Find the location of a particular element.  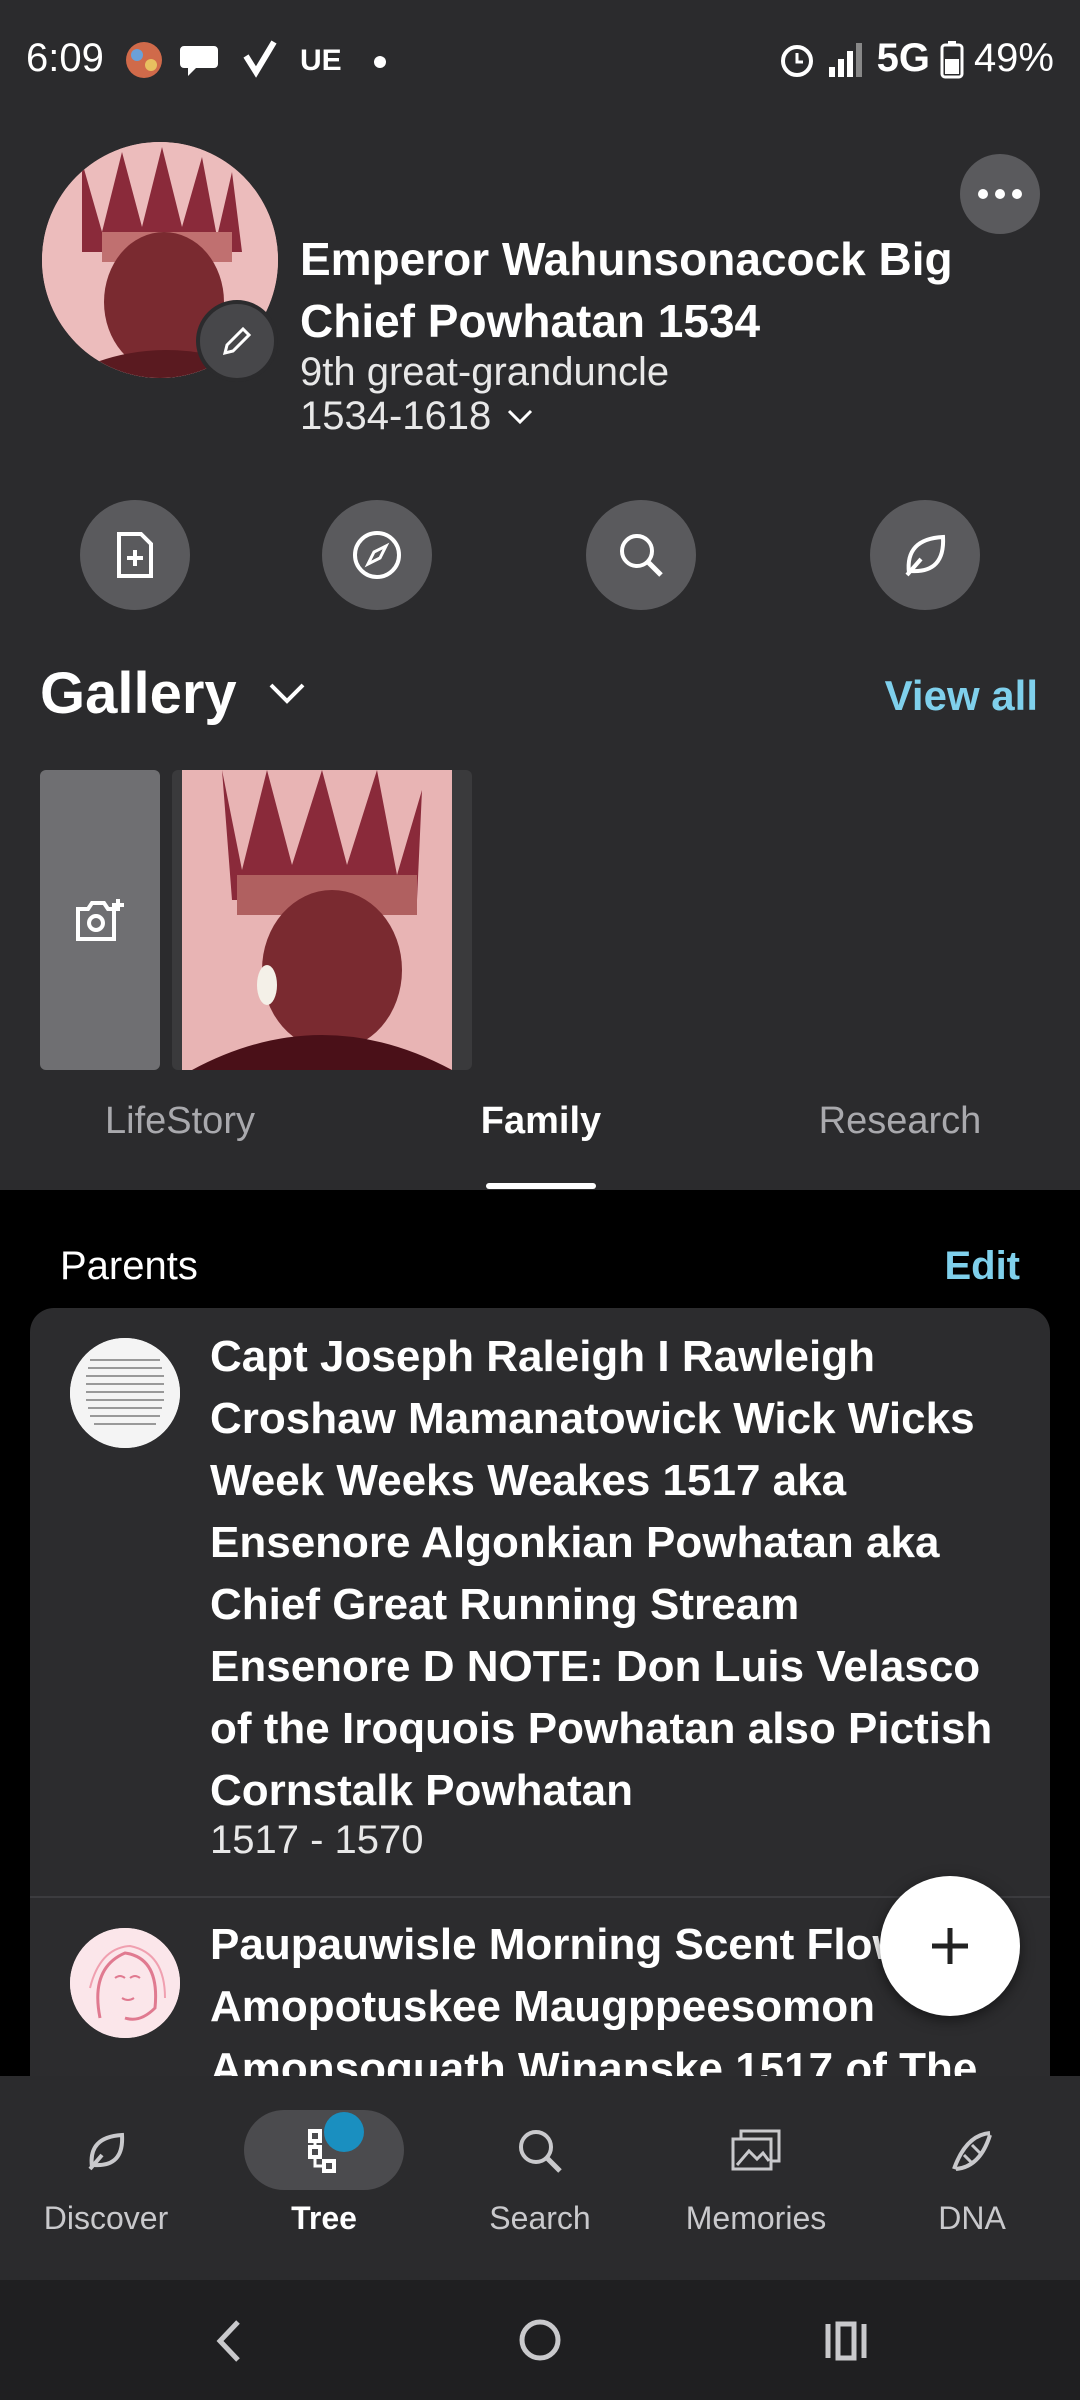

add-photo-button is located at coordinates (100, 920).